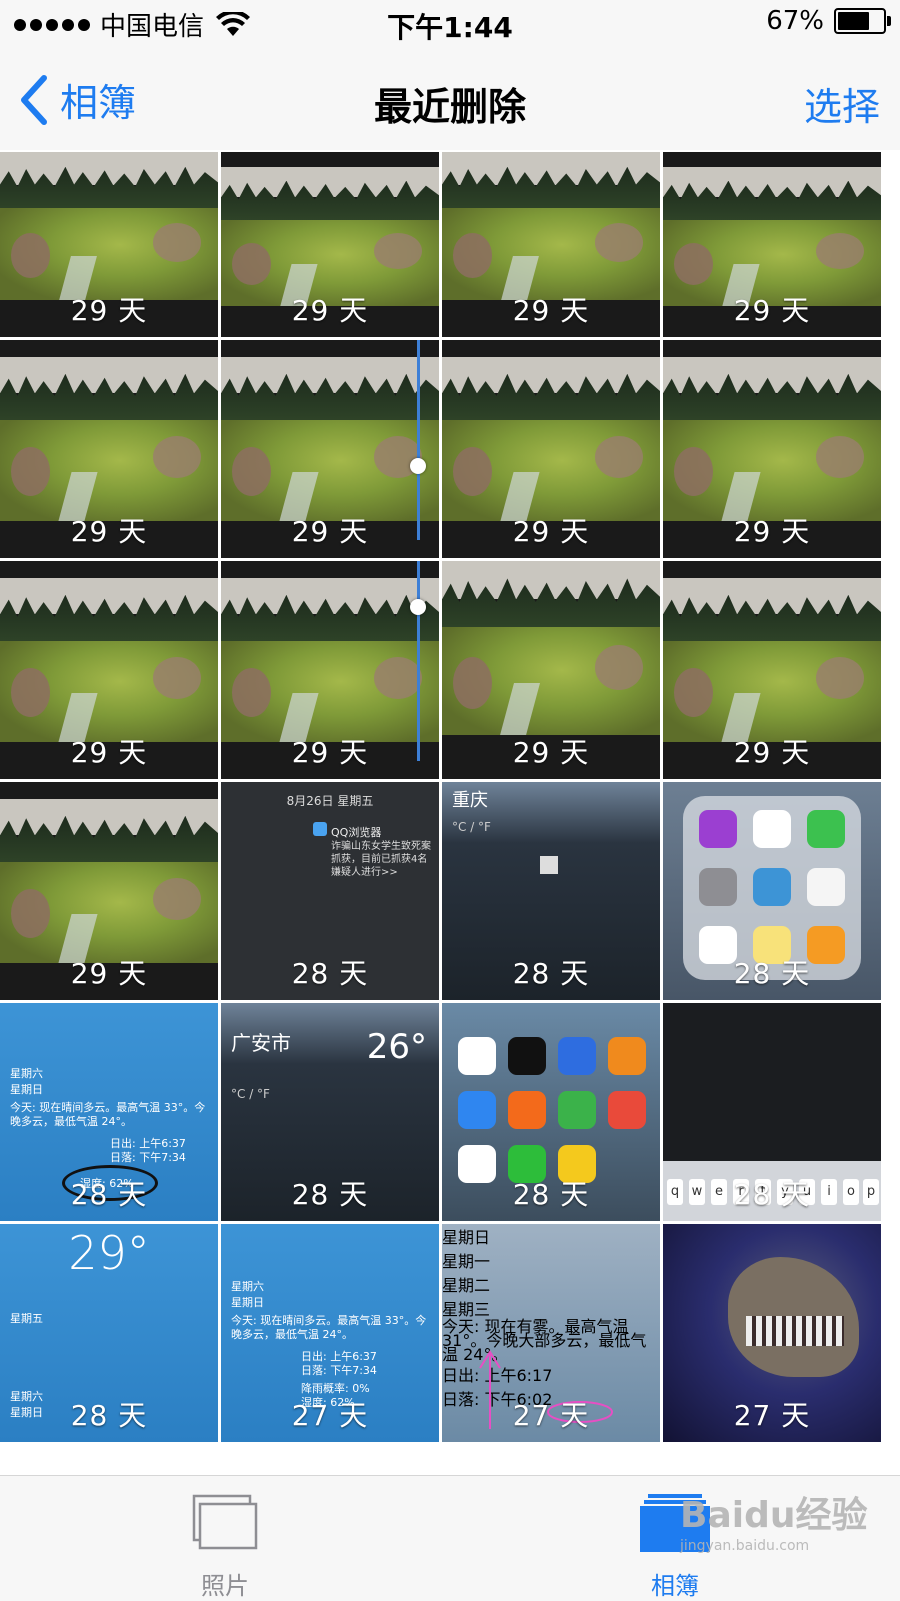 The height and width of the screenshot is (1601, 900). I want to click on thumbnail: qwertyuiop 28 天, so click(772, 1112).